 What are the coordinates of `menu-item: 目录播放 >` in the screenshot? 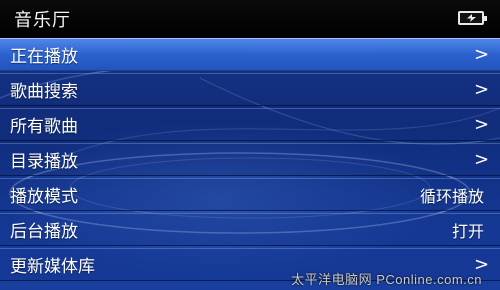 It's located at (250, 159).